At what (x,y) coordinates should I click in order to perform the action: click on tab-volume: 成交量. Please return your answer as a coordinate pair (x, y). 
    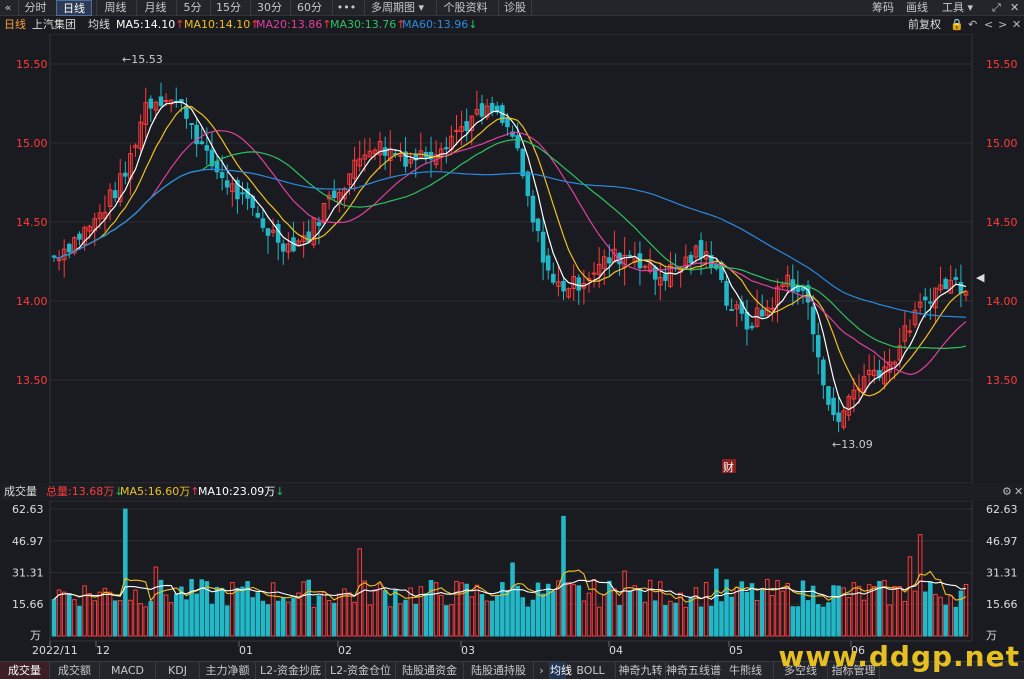
    Looking at the image, I should click on (25, 670).